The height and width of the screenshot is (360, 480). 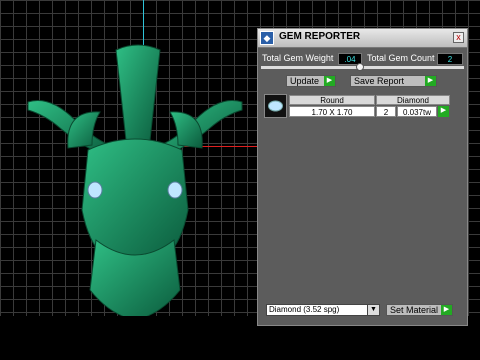 I want to click on header-diamond: Diamond, so click(x=413, y=100).